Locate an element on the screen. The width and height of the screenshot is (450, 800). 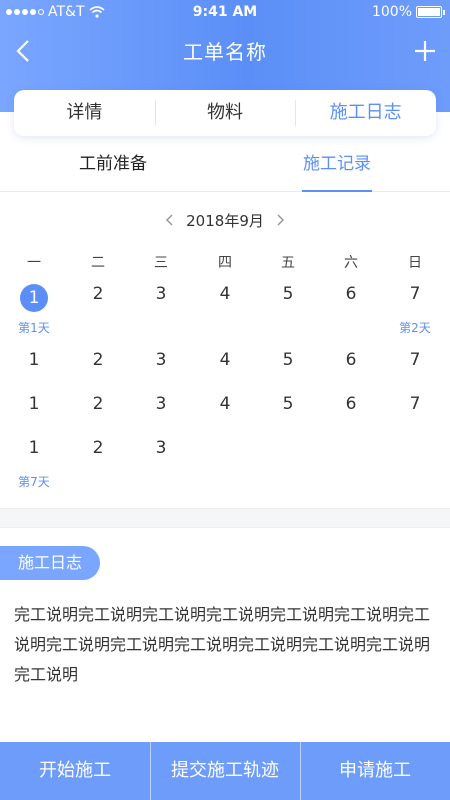
weekday-header: 一二三四五六日 is located at coordinates (225, 263).